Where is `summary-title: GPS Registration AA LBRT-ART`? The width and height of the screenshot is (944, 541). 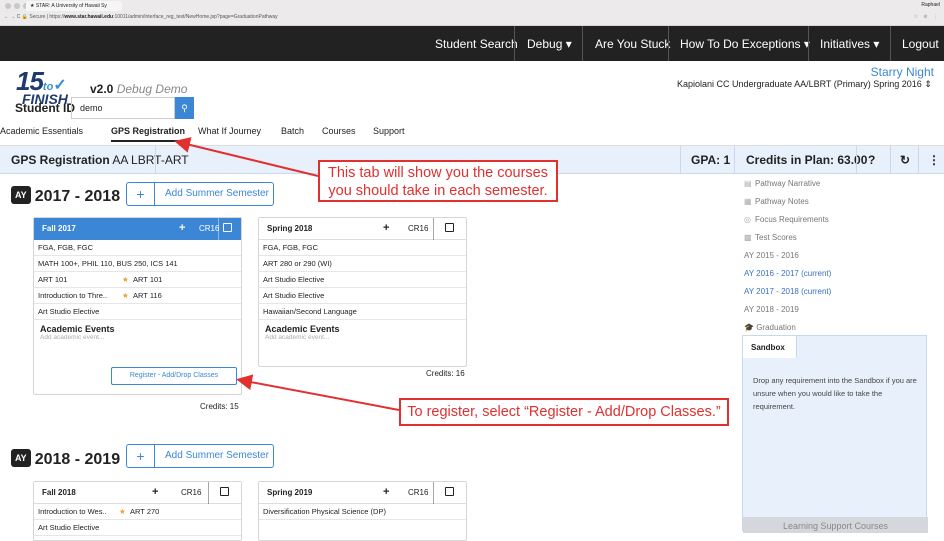 summary-title: GPS Registration AA LBRT-ART is located at coordinates (100, 160).